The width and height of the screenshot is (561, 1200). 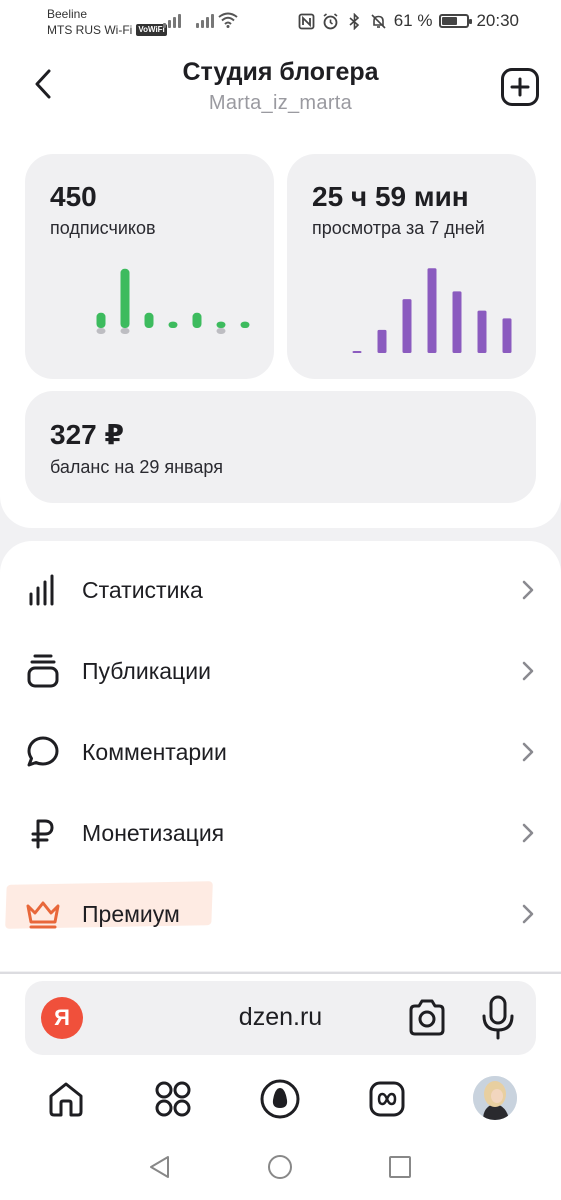 I want to click on menu-label-publications: Публикации, so click(x=146, y=670).